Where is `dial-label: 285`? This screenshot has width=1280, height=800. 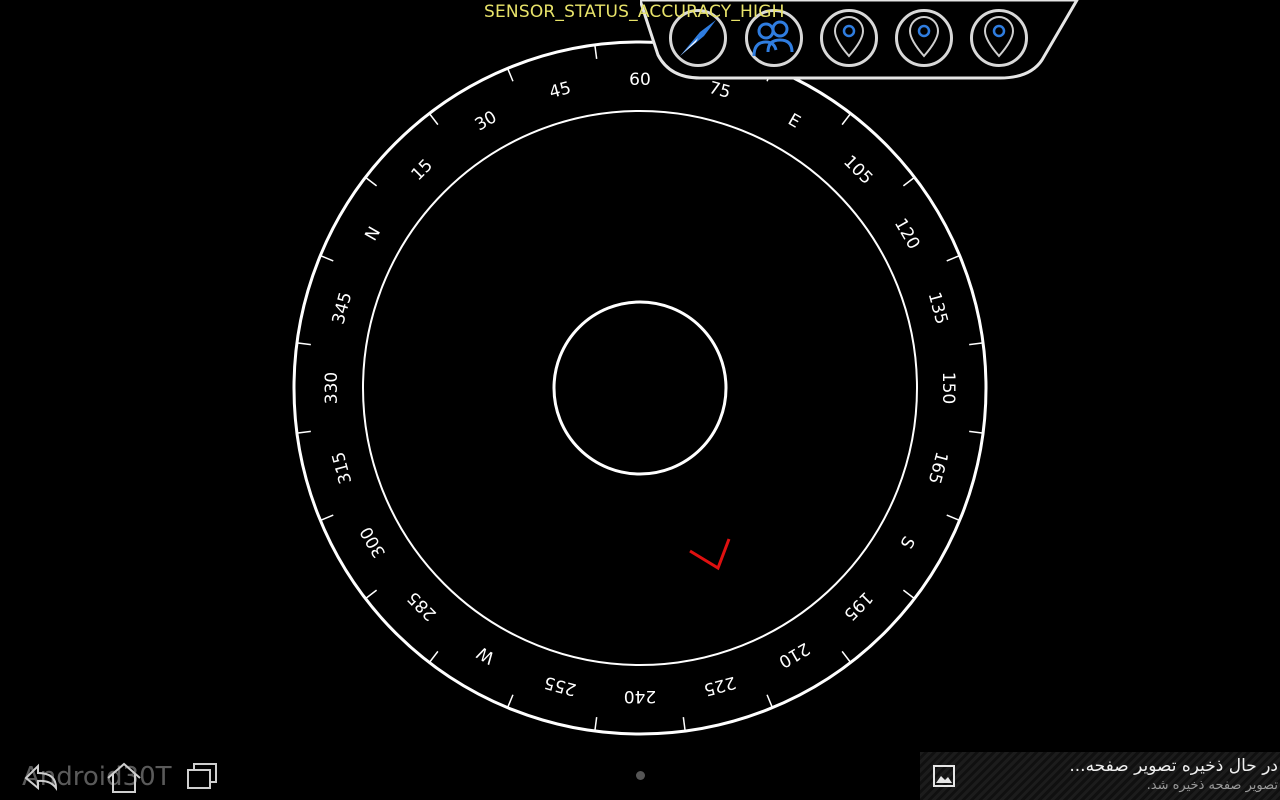 dial-label: 285 is located at coordinates (422, 605).